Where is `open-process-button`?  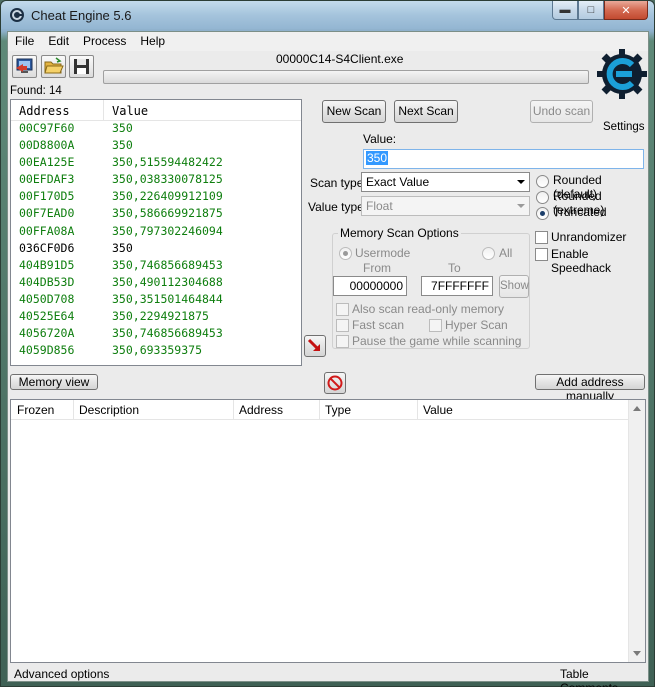
open-process-button is located at coordinates (24, 66).